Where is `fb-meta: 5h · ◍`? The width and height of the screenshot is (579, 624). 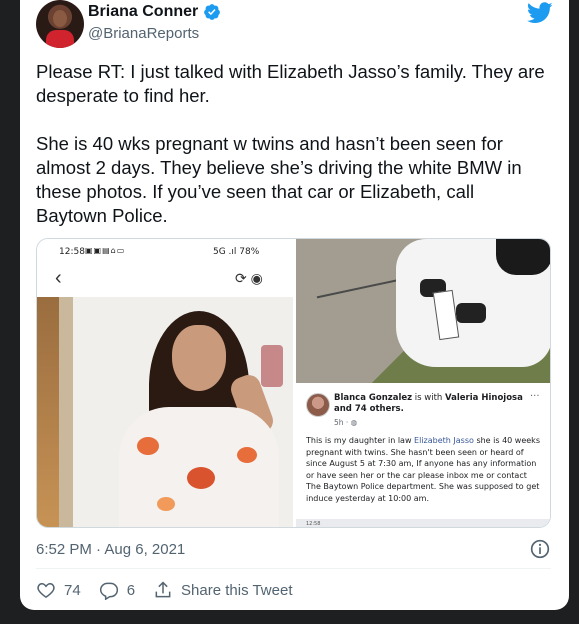
fb-meta: 5h · ◍ is located at coordinates (346, 422).